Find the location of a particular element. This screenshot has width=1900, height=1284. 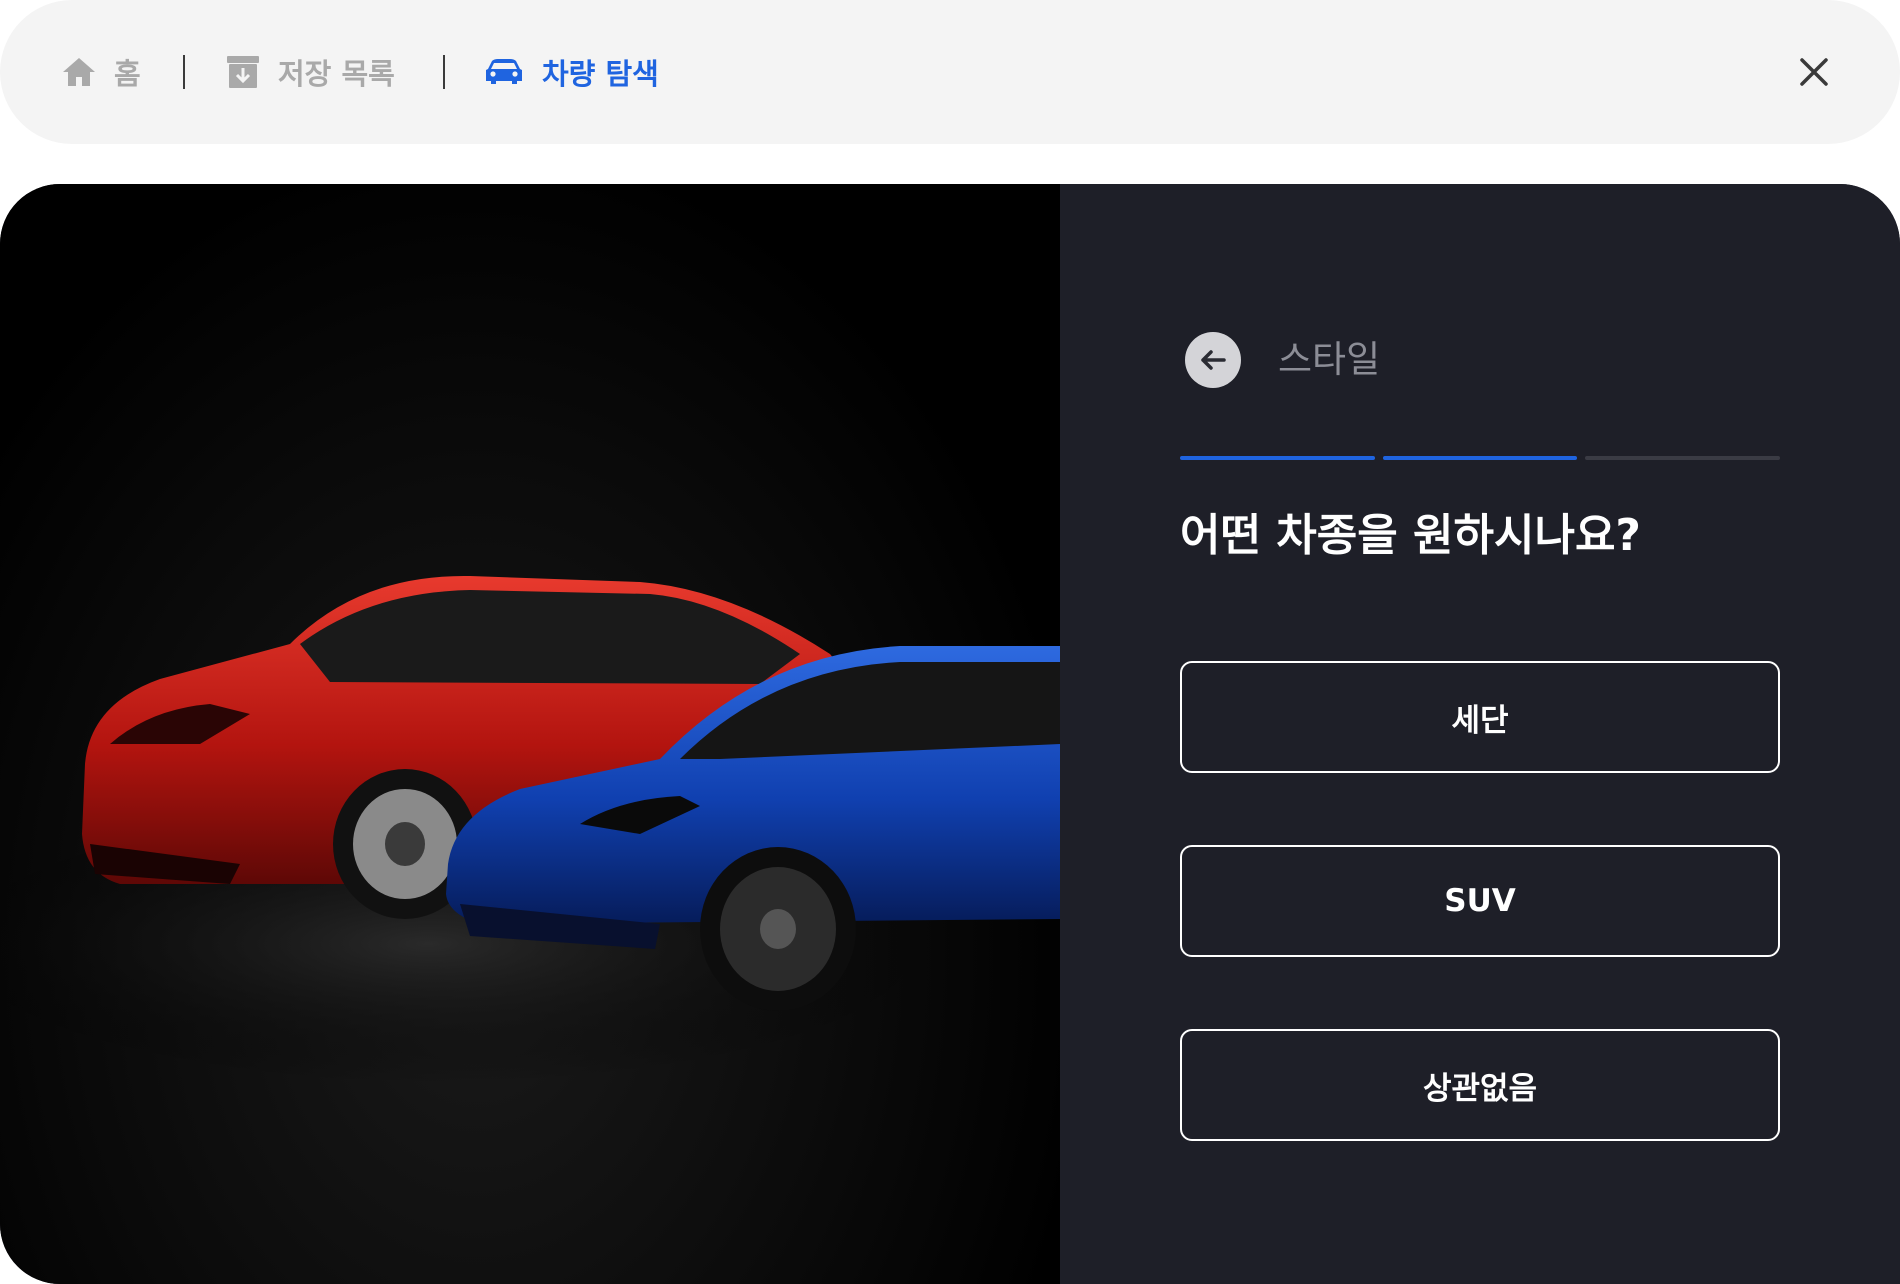

progress-bar is located at coordinates (1480, 458).